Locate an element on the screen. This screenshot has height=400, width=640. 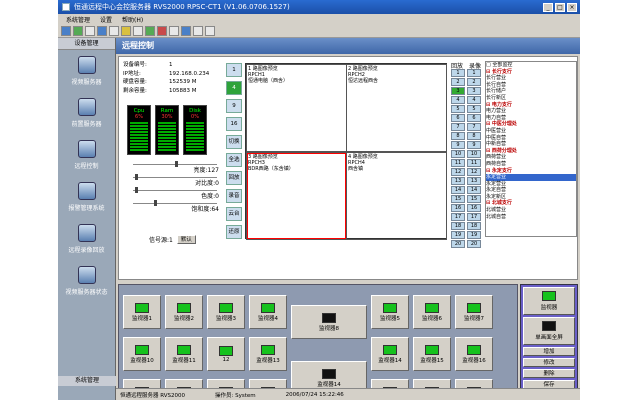
monitor-tile: 监视器14 is located at coordinates (390, 354).